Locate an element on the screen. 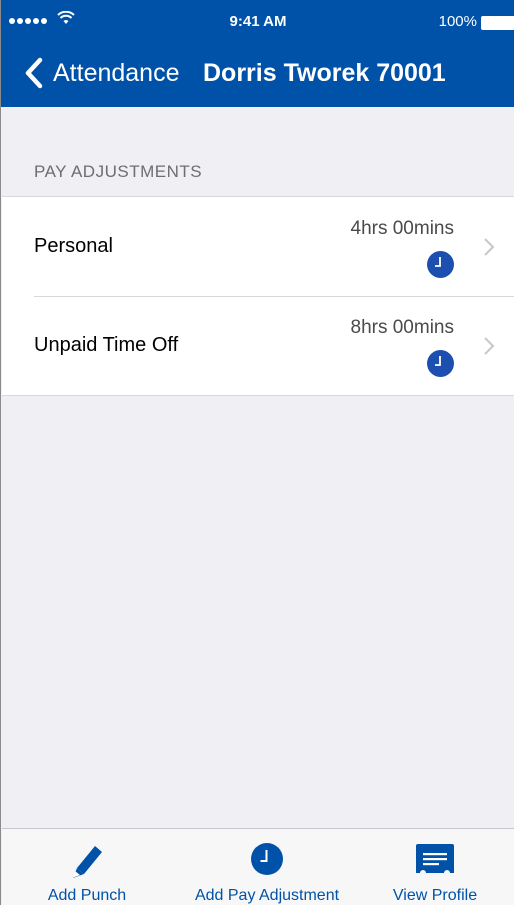  tab-add-punch: Add Punch is located at coordinates (87, 867).